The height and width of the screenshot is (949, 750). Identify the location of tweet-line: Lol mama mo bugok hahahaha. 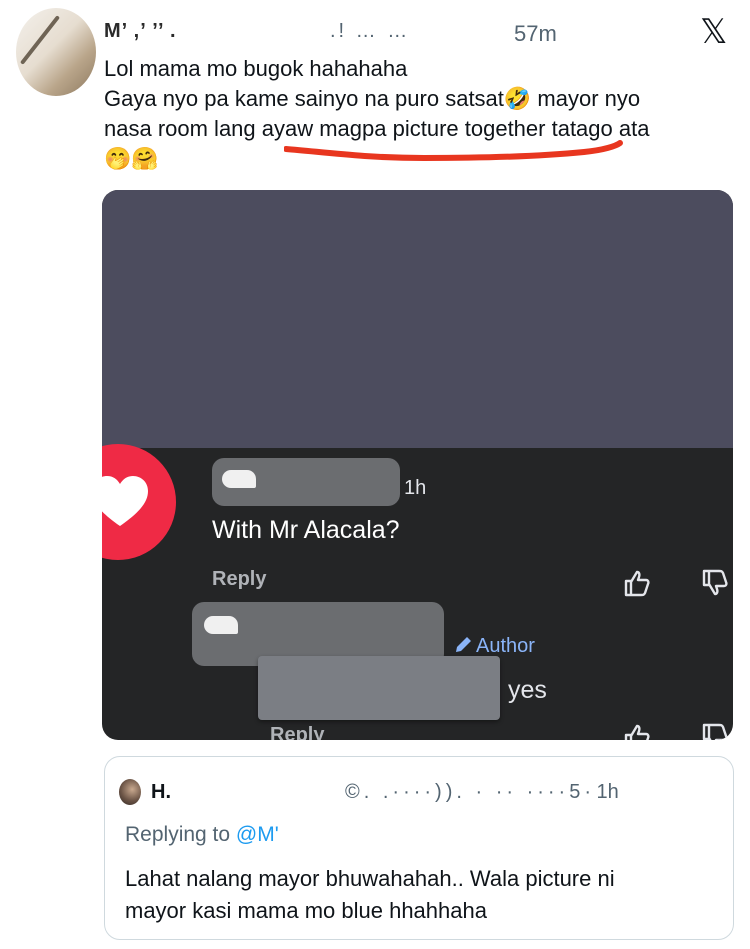
(256, 68).